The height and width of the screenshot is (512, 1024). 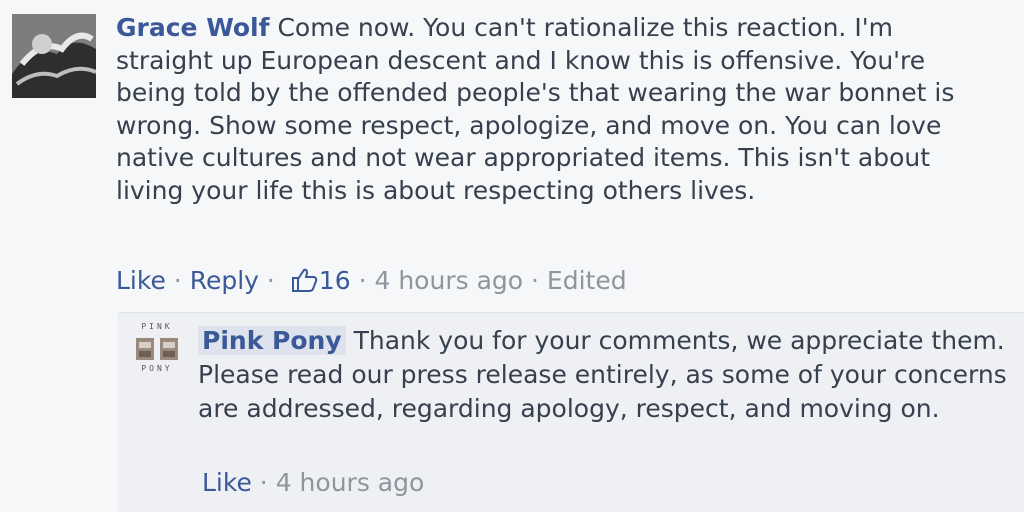 I want to click on reply-like-link: Like, so click(x=227, y=482).